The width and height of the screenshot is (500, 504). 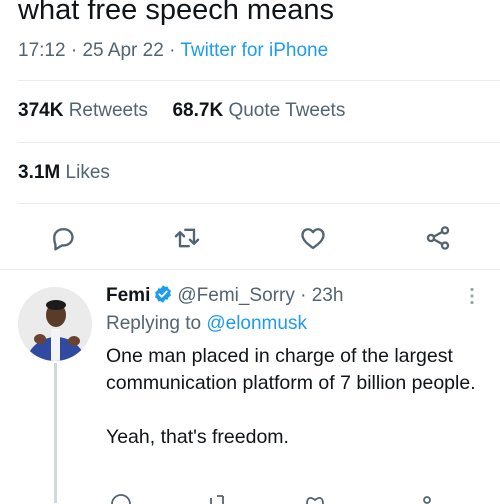 I want to click on tweet-date: 25 Apr 22, so click(x=122, y=50).